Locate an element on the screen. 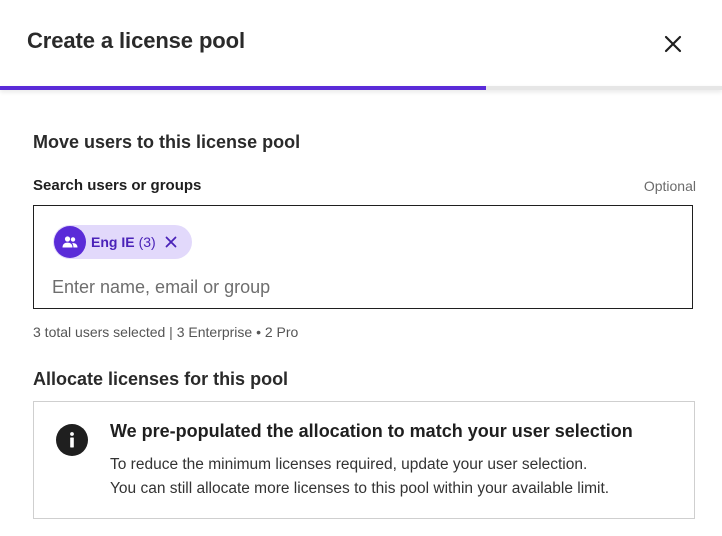 The image size is (722, 536). optional-label: Optional is located at coordinates (669, 186).